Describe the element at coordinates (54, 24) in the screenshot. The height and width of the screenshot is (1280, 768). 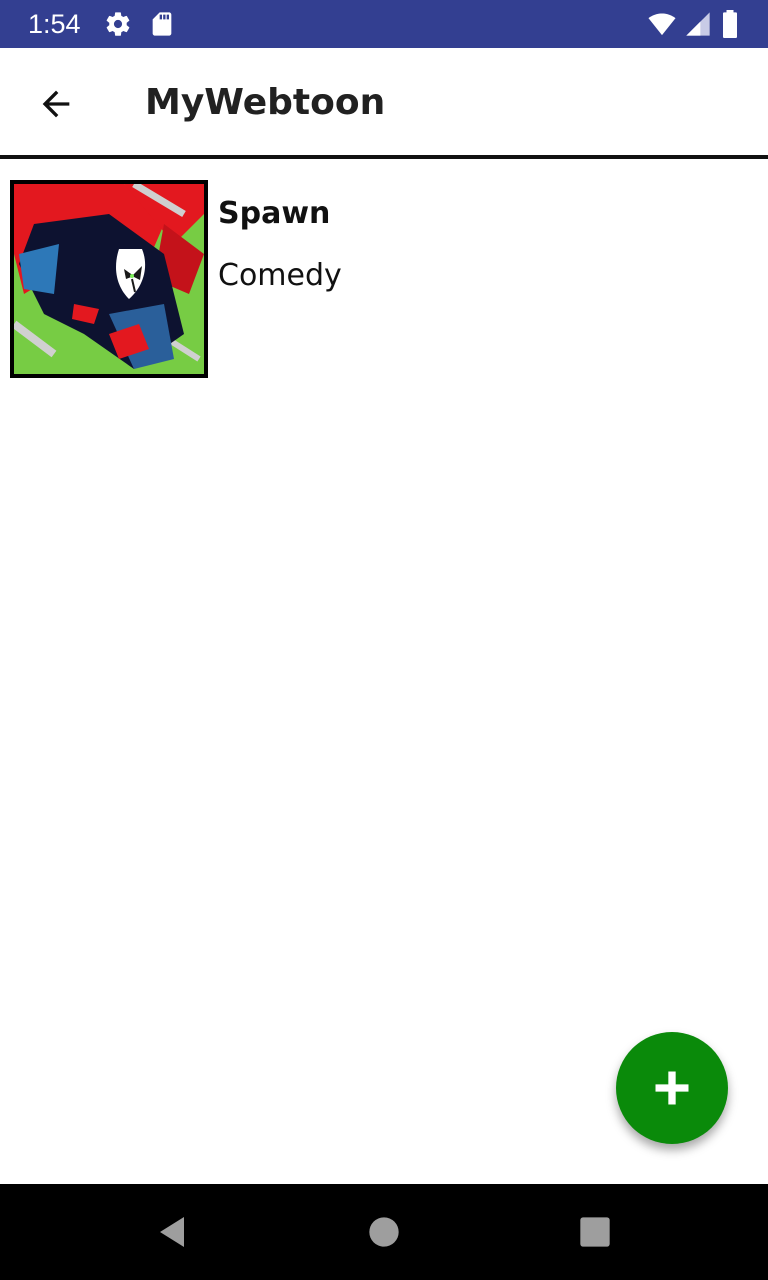
I see `status-time: 1:54` at that location.